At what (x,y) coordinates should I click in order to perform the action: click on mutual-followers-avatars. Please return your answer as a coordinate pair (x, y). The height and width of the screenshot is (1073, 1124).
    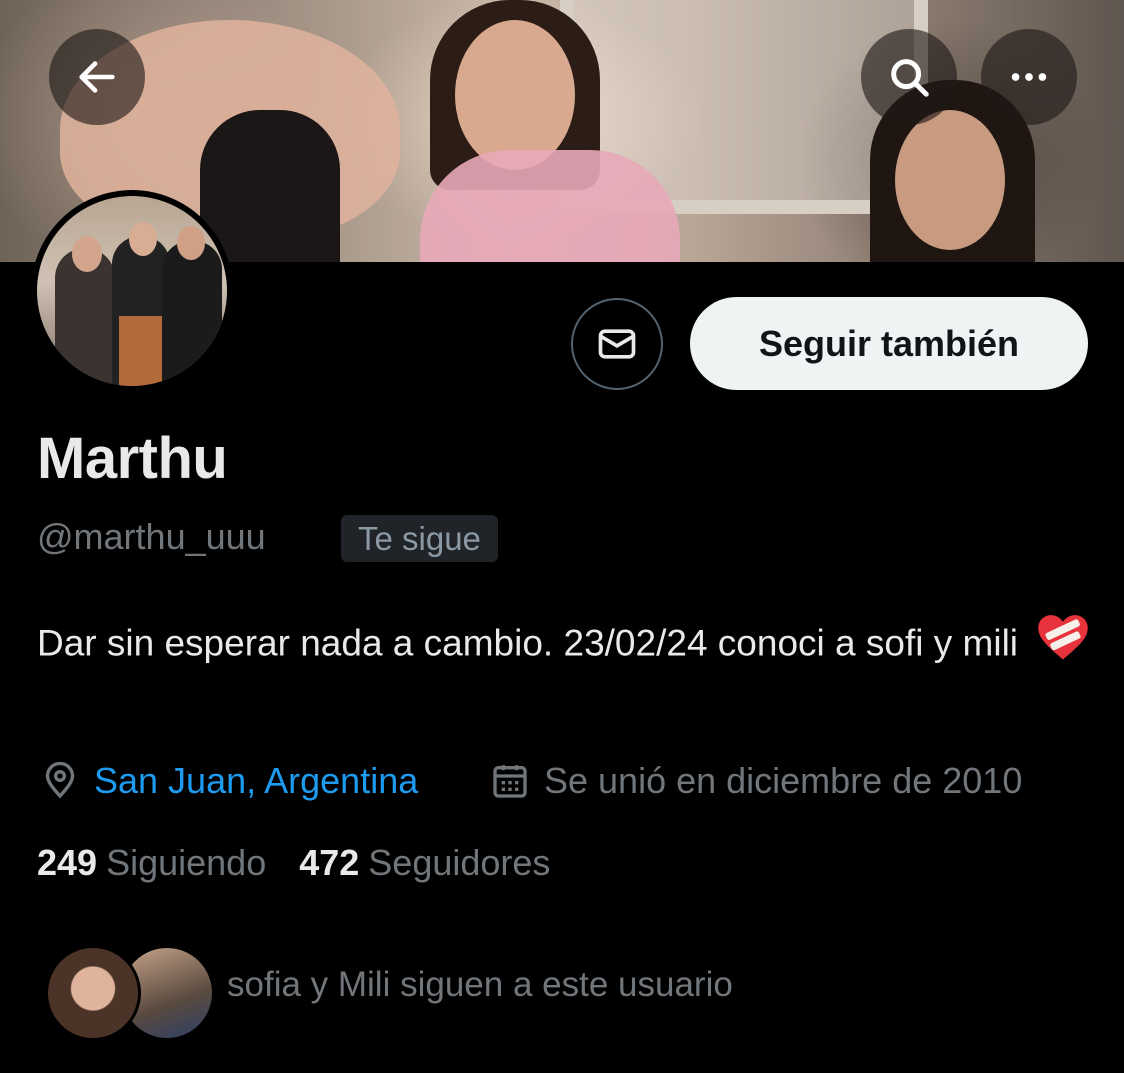
    Looking at the image, I should click on (130, 993).